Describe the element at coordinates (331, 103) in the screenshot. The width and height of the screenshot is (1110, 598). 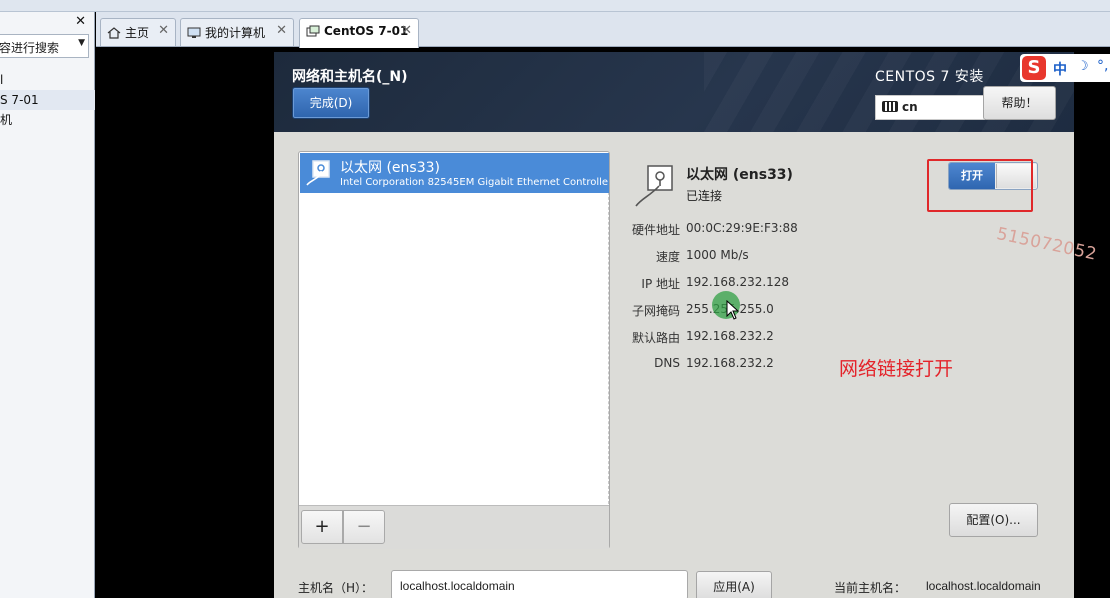
I see `done-button: 完成(D)` at that location.